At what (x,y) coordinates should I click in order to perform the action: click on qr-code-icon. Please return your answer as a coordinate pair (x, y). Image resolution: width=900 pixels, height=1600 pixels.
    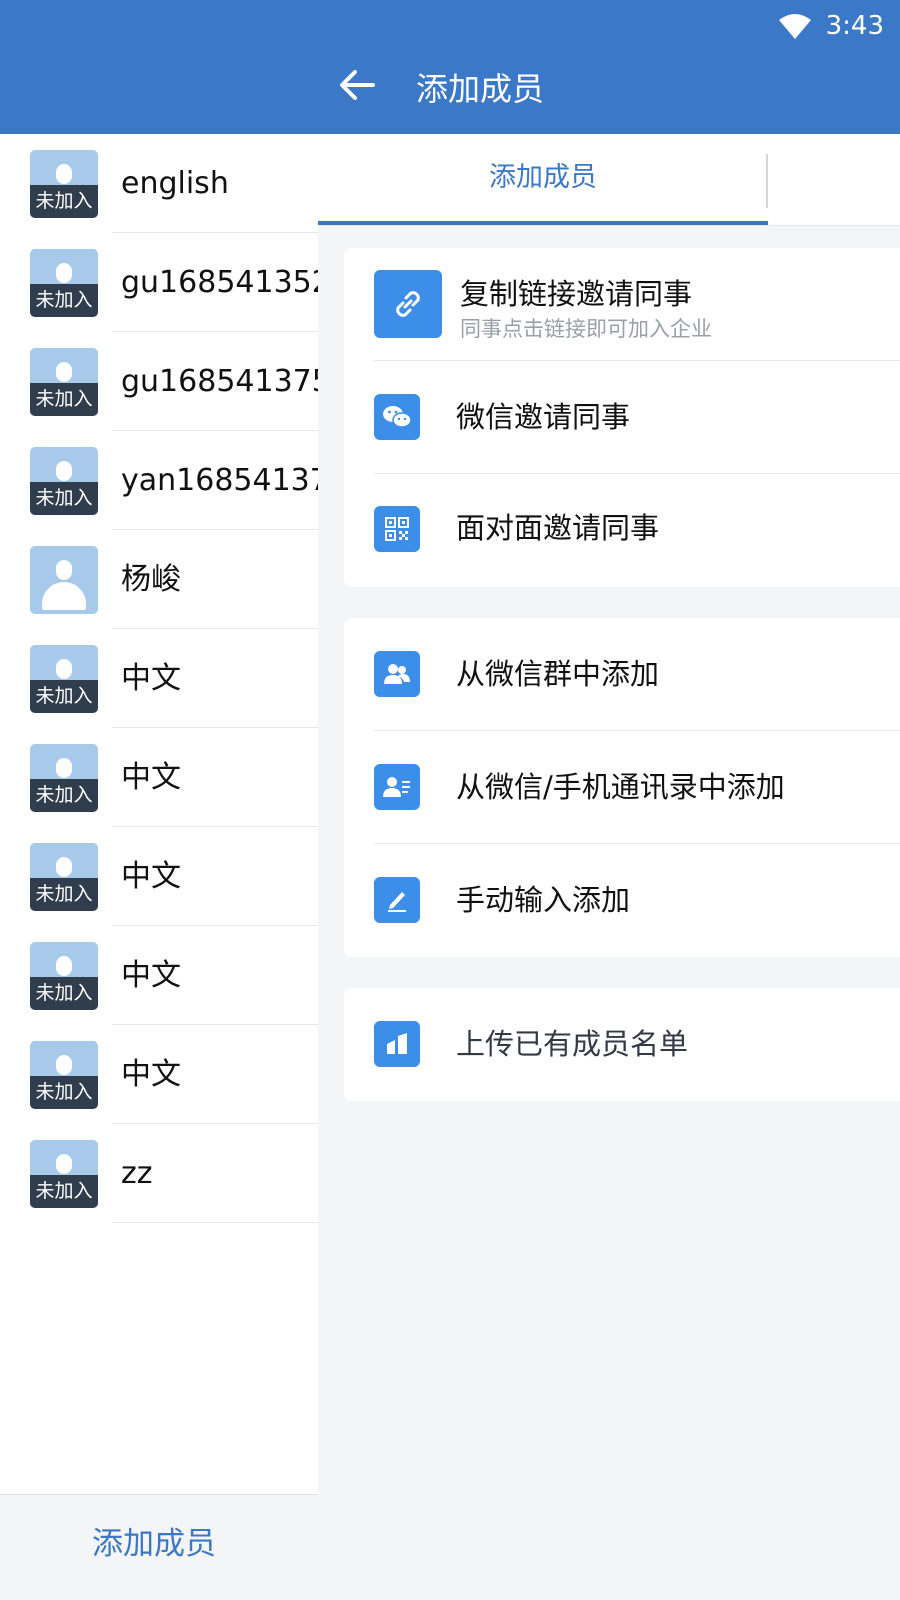
    Looking at the image, I should click on (397, 529).